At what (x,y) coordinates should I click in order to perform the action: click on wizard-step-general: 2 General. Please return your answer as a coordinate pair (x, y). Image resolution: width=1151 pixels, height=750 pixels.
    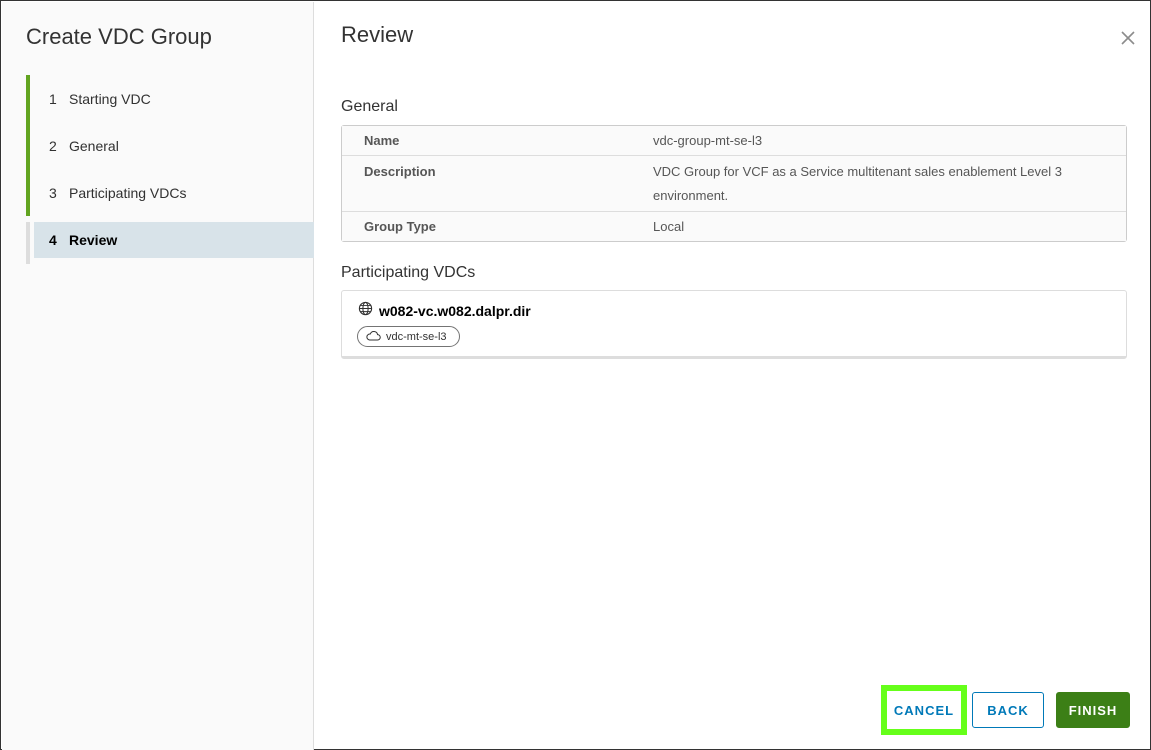
    Looking at the image, I should click on (170, 145).